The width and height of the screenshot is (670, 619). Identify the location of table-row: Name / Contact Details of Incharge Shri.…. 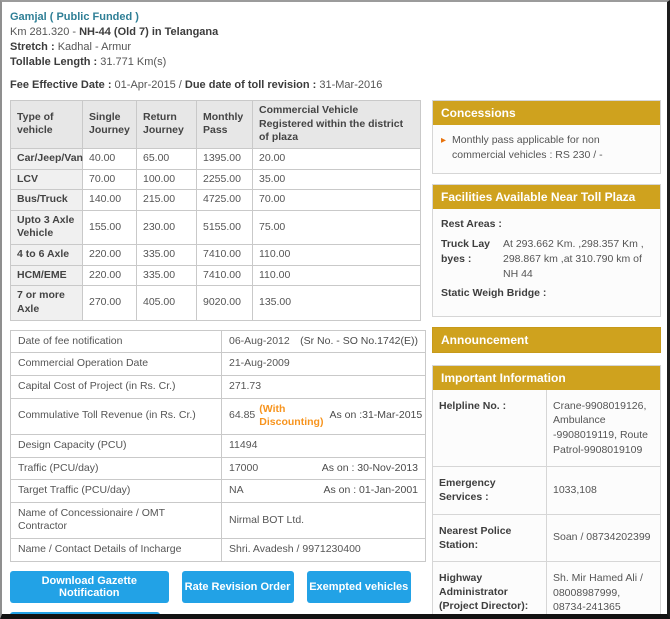
(218, 550).